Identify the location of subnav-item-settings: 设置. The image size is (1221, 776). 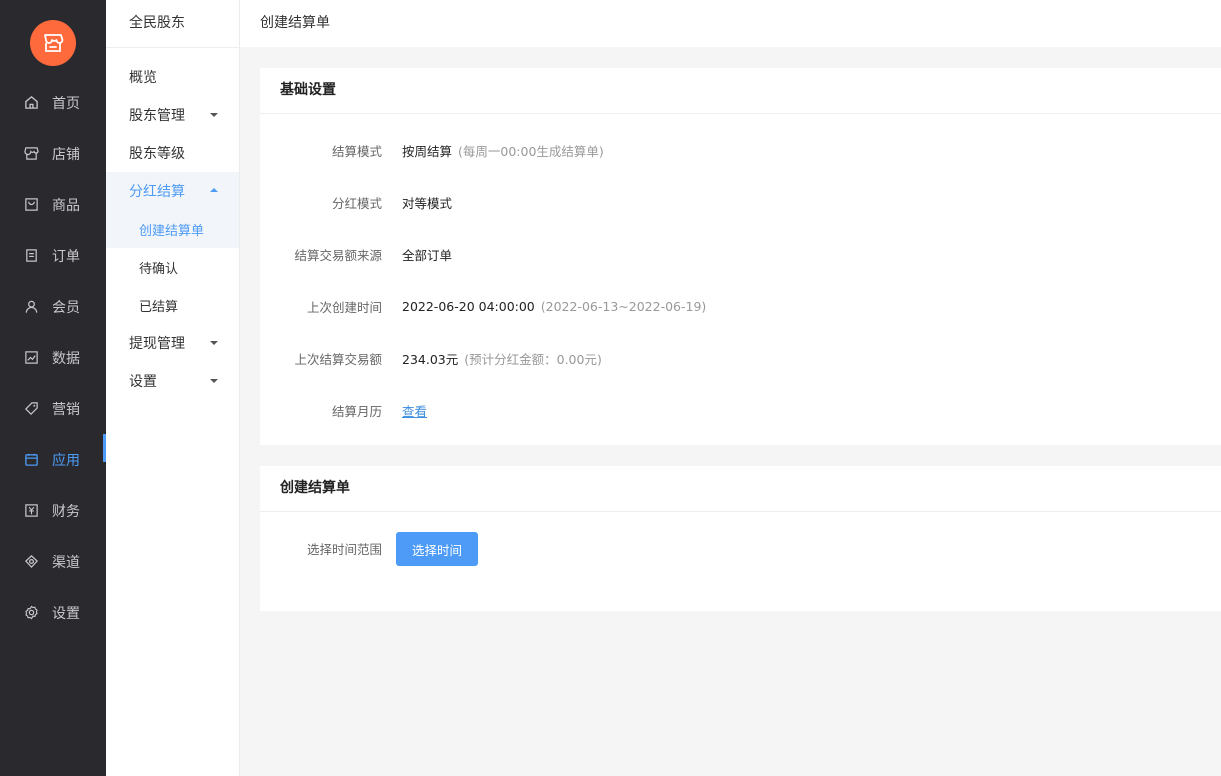
(172, 381).